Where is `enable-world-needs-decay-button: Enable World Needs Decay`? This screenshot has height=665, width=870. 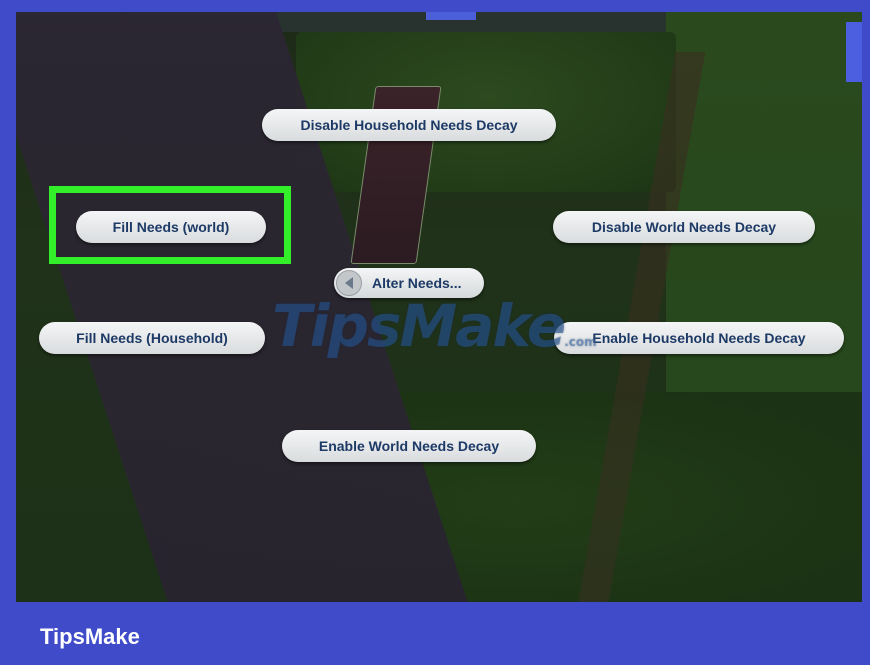 enable-world-needs-decay-button: Enable World Needs Decay is located at coordinates (409, 446).